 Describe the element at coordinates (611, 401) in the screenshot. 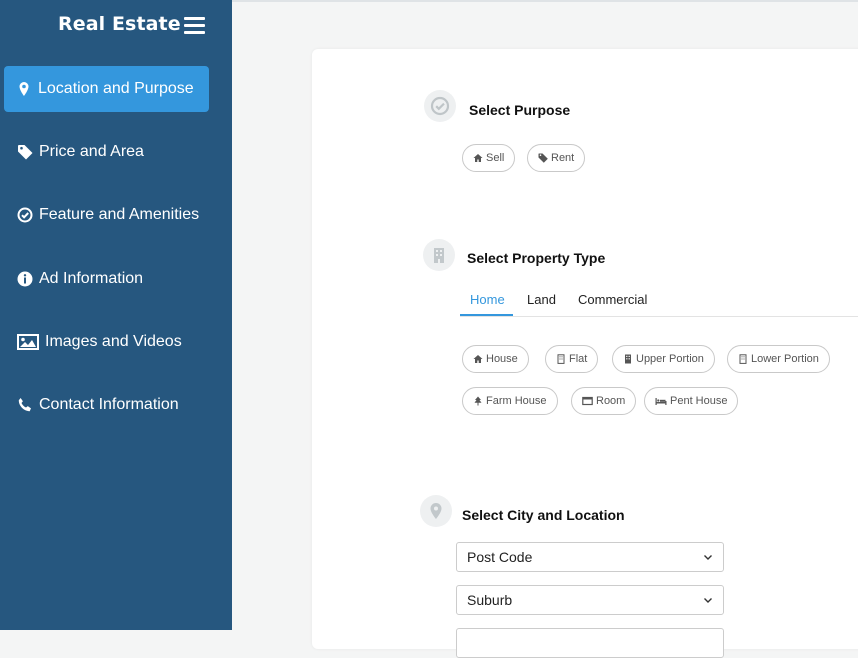

I see `chip-label: Room` at that location.